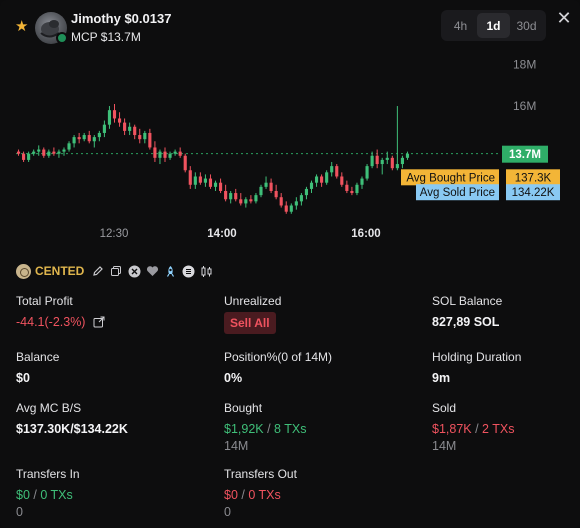 Image resolution: width=580 pixels, height=528 pixels. What do you see at coordinates (253, 301) in the screenshot?
I see `unrealized-label: Unrealized` at bounding box center [253, 301].